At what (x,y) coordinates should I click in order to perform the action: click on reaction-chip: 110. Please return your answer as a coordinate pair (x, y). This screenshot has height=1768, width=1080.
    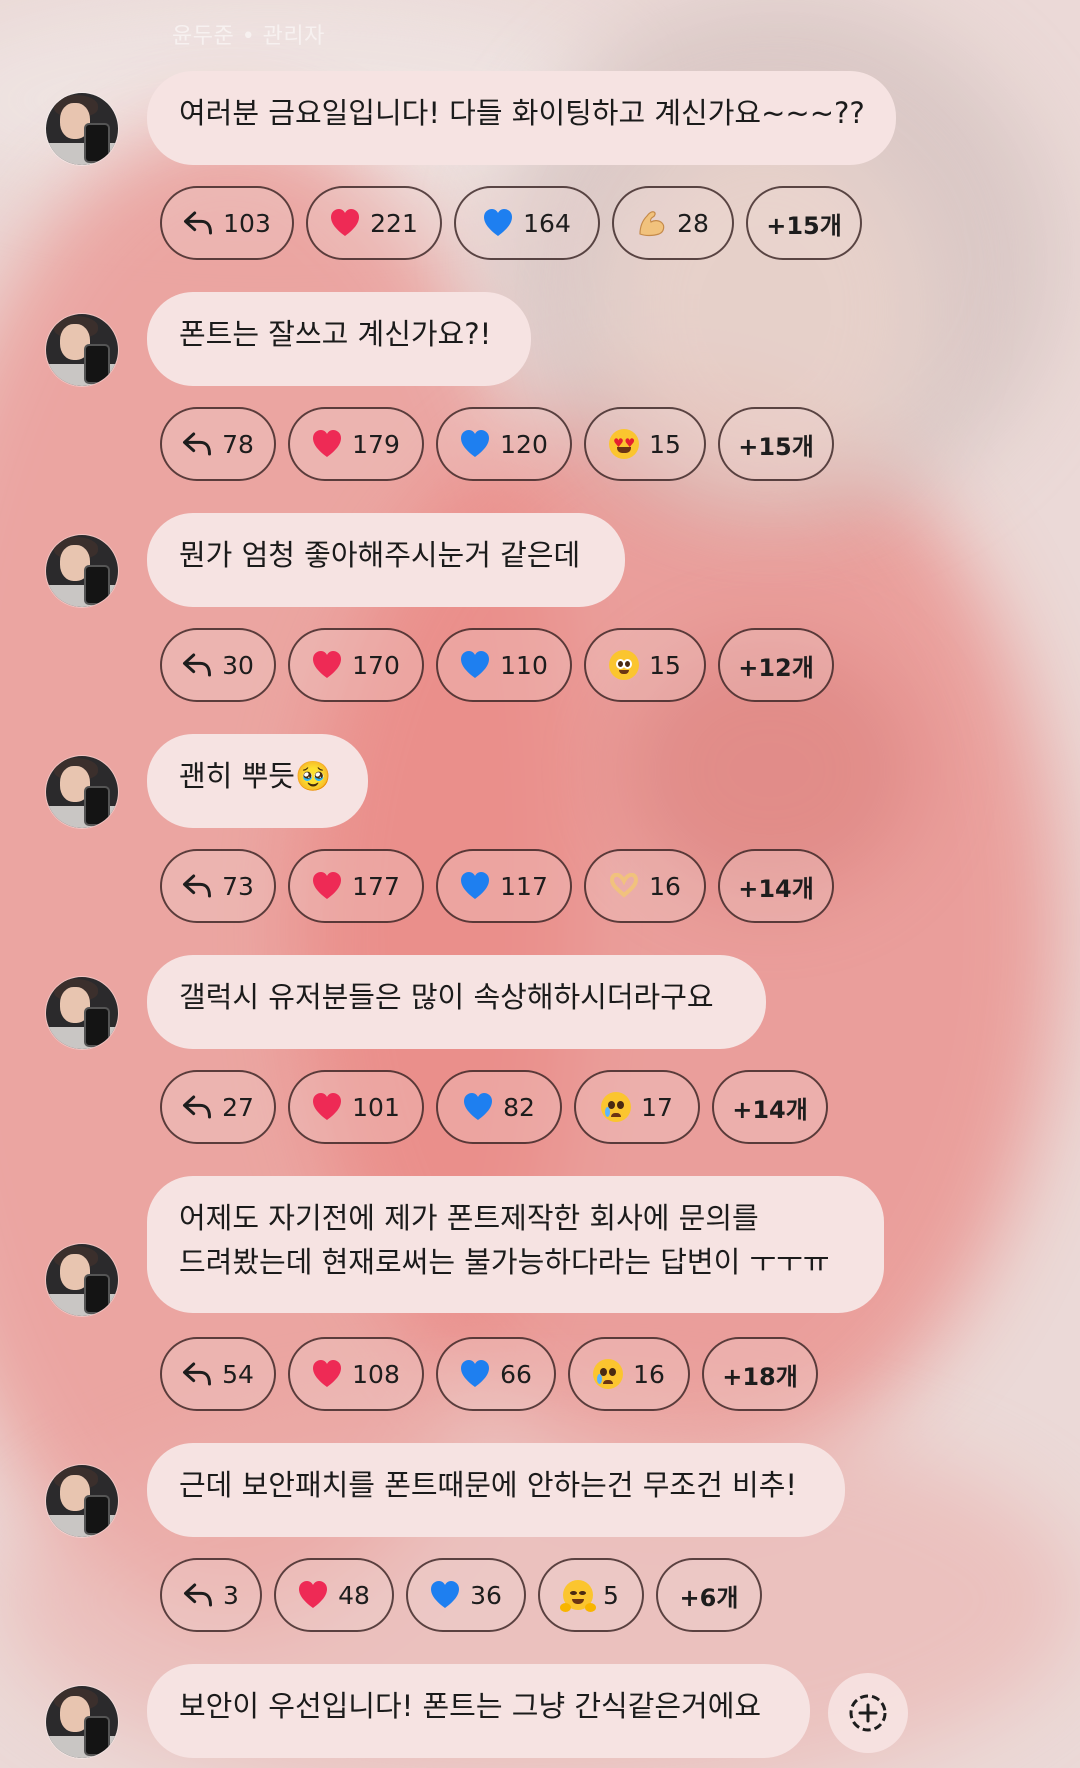
    Looking at the image, I should click on (504, 665).